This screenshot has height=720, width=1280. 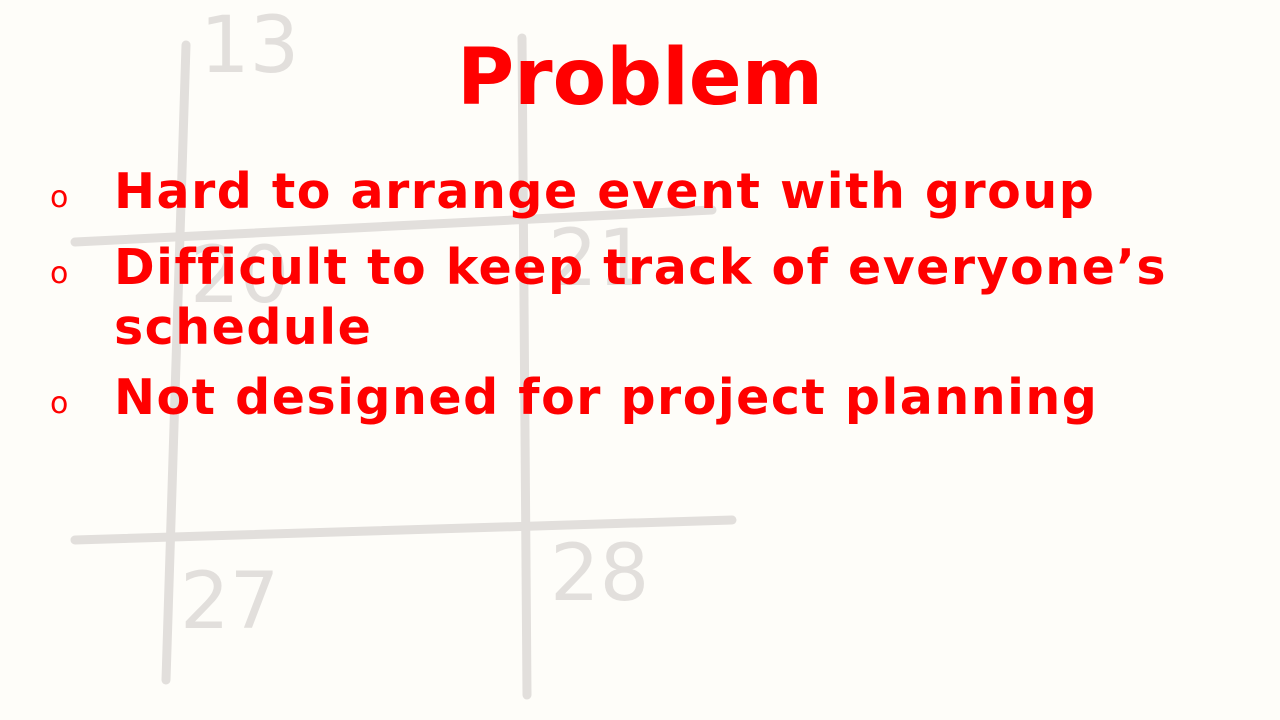 I want to click on slide-title: Problem, so click(x=640, y=78).